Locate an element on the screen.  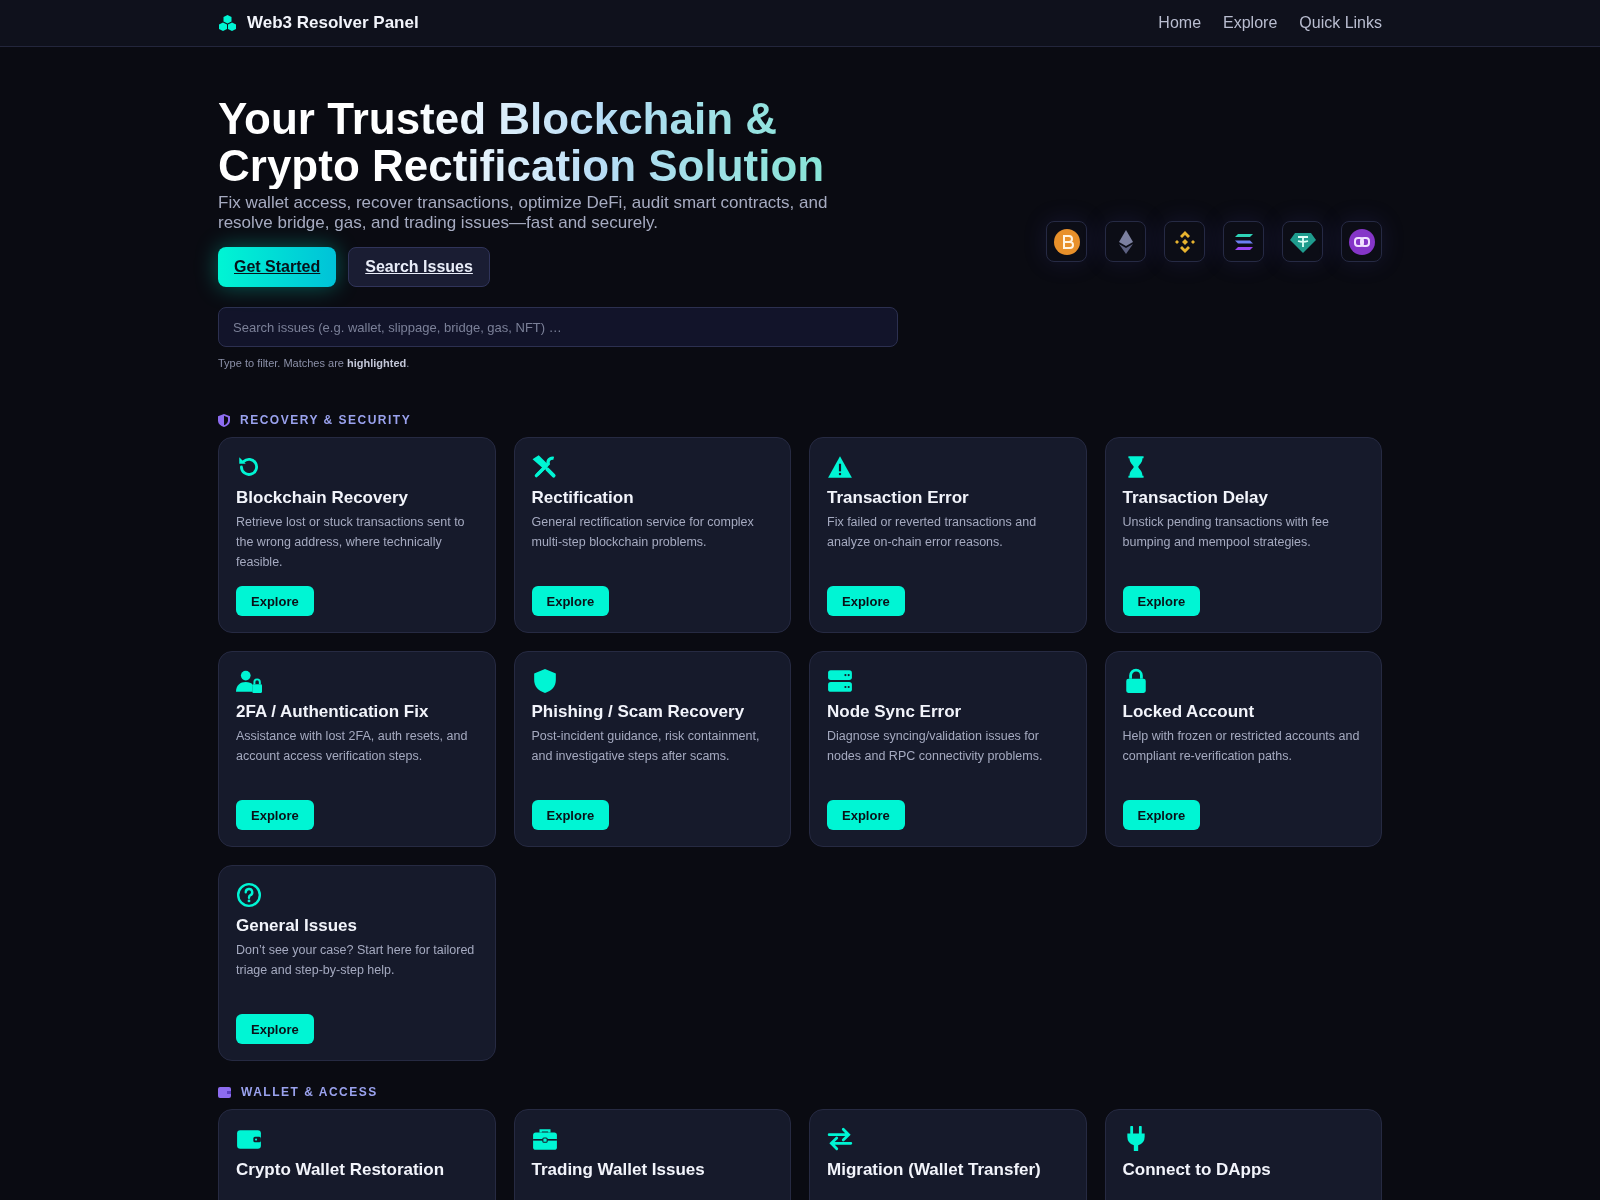
card-title: Crypto Wallet Restoration is located at coordinates (341, 1170).